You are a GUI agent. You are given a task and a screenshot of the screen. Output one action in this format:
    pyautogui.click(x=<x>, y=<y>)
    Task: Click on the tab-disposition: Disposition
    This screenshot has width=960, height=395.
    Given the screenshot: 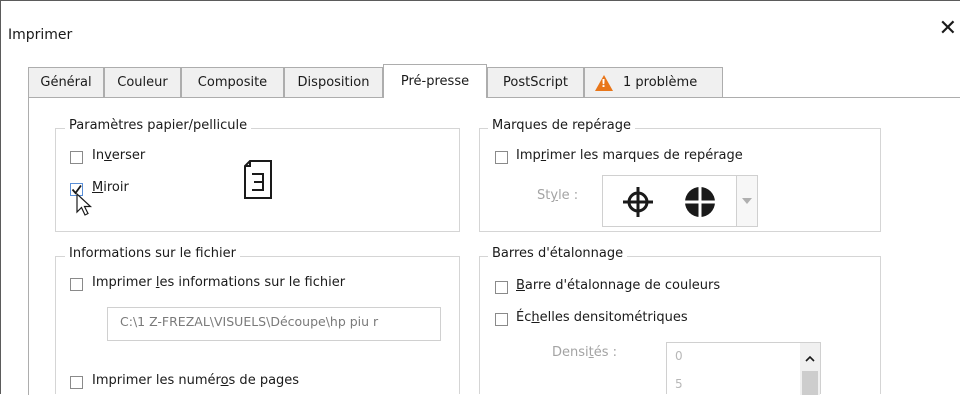 What is the action you would take?
    pyautogui.click(x=333, y=82)
    